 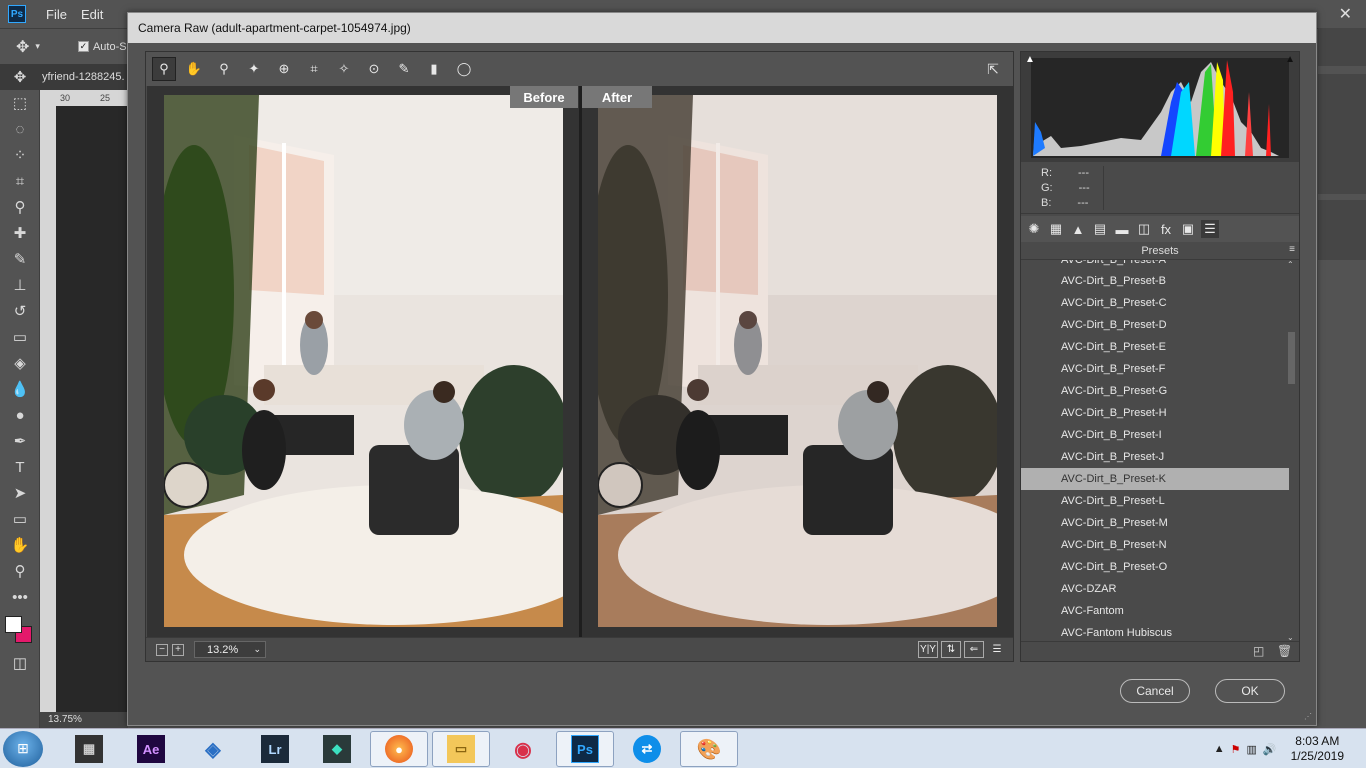 I want to click on presets-tab-icon: ☰, so click(x=1210, y=229).